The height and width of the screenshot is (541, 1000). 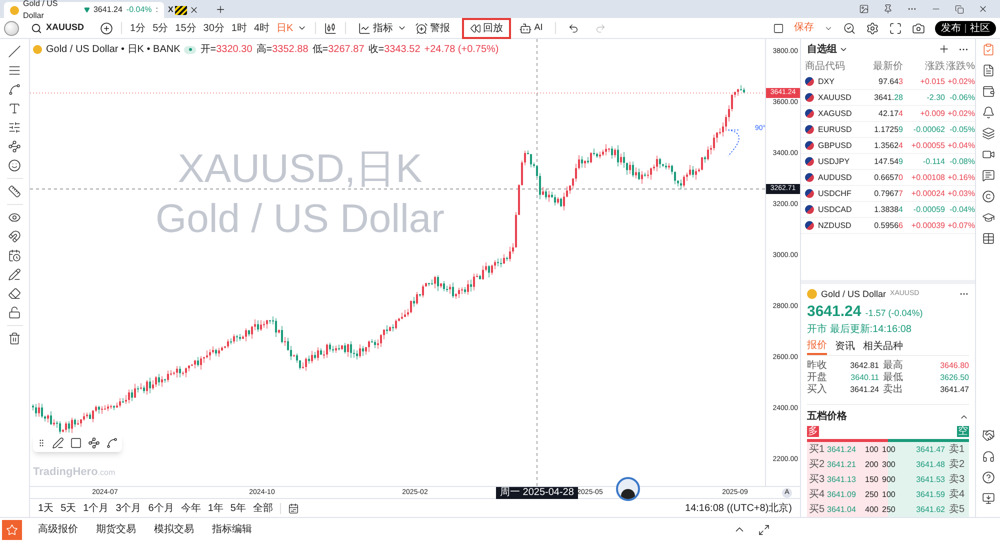 What do you see at coordinates (888, 9) in the screenshot?
I see `pin-icon` at bounding box center [888, 9].